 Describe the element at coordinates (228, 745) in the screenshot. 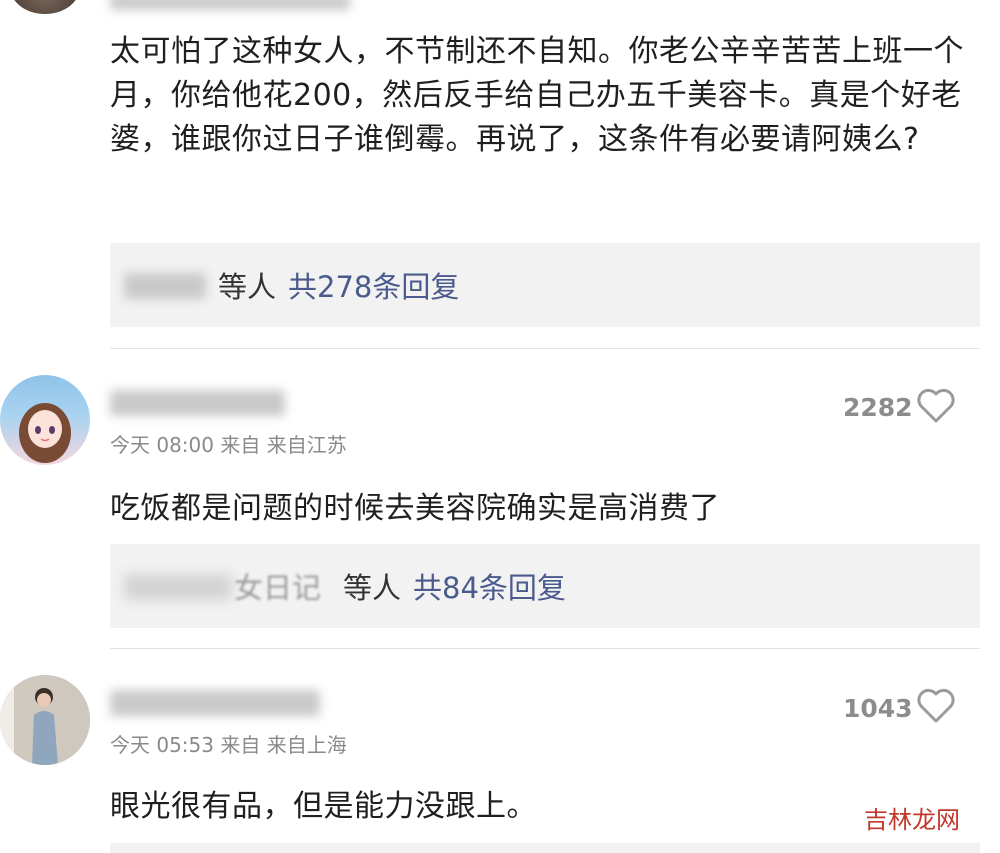

I see `comment-meta: 今天 05:53 来自 来自上海` at that location.